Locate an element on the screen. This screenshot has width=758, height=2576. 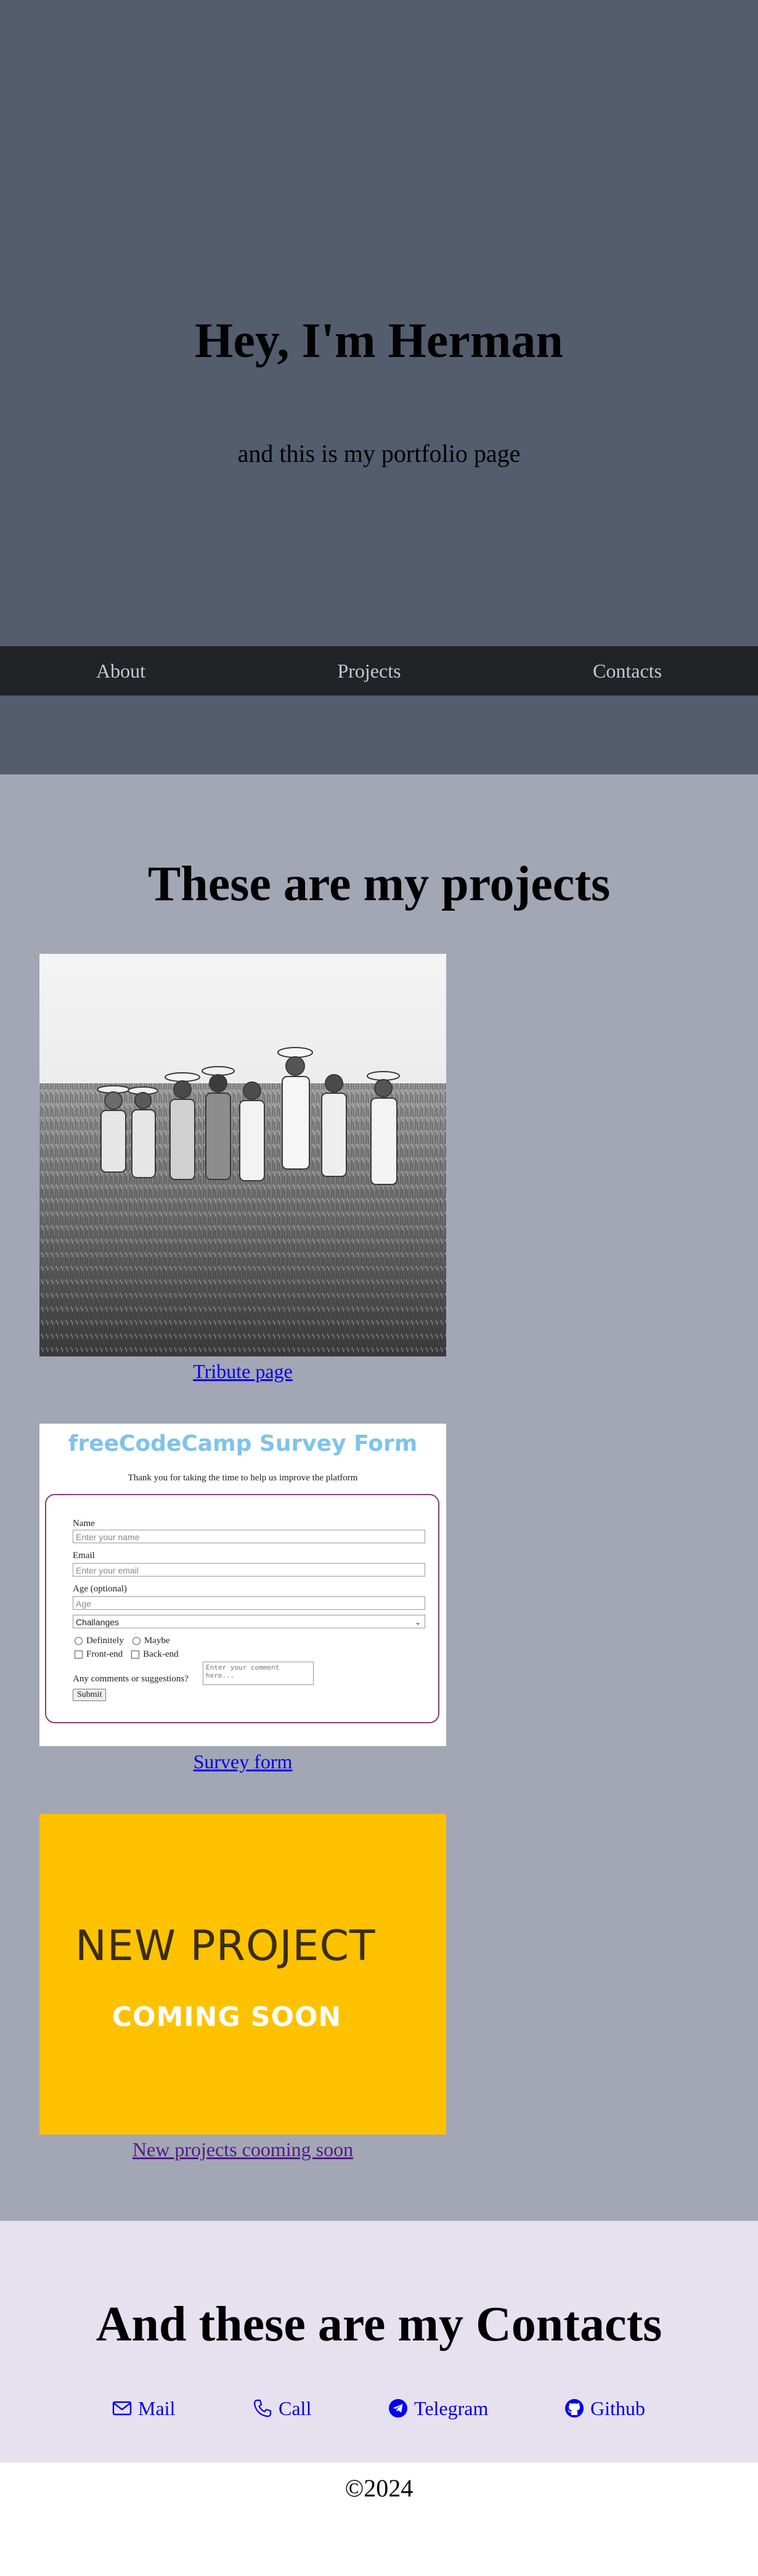
project-link-coming-soon: New projects cooming soon is located at coordinates (242, 2149).